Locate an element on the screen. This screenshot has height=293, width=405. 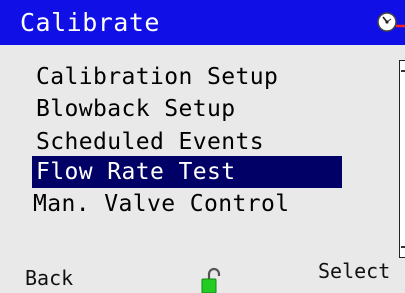
menu-item-label: Blowback Setup is located at coordinates (136, 109).